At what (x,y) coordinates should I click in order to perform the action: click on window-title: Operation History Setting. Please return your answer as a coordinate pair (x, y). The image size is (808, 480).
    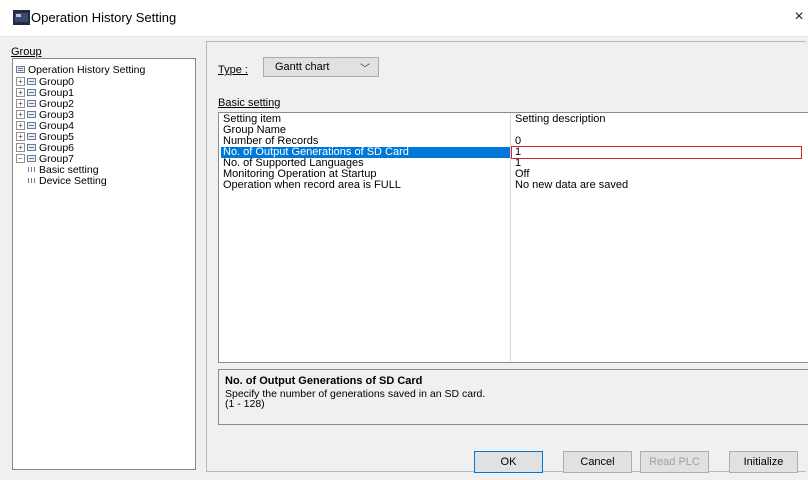
    Looking at the image, I should click on (104, 17).